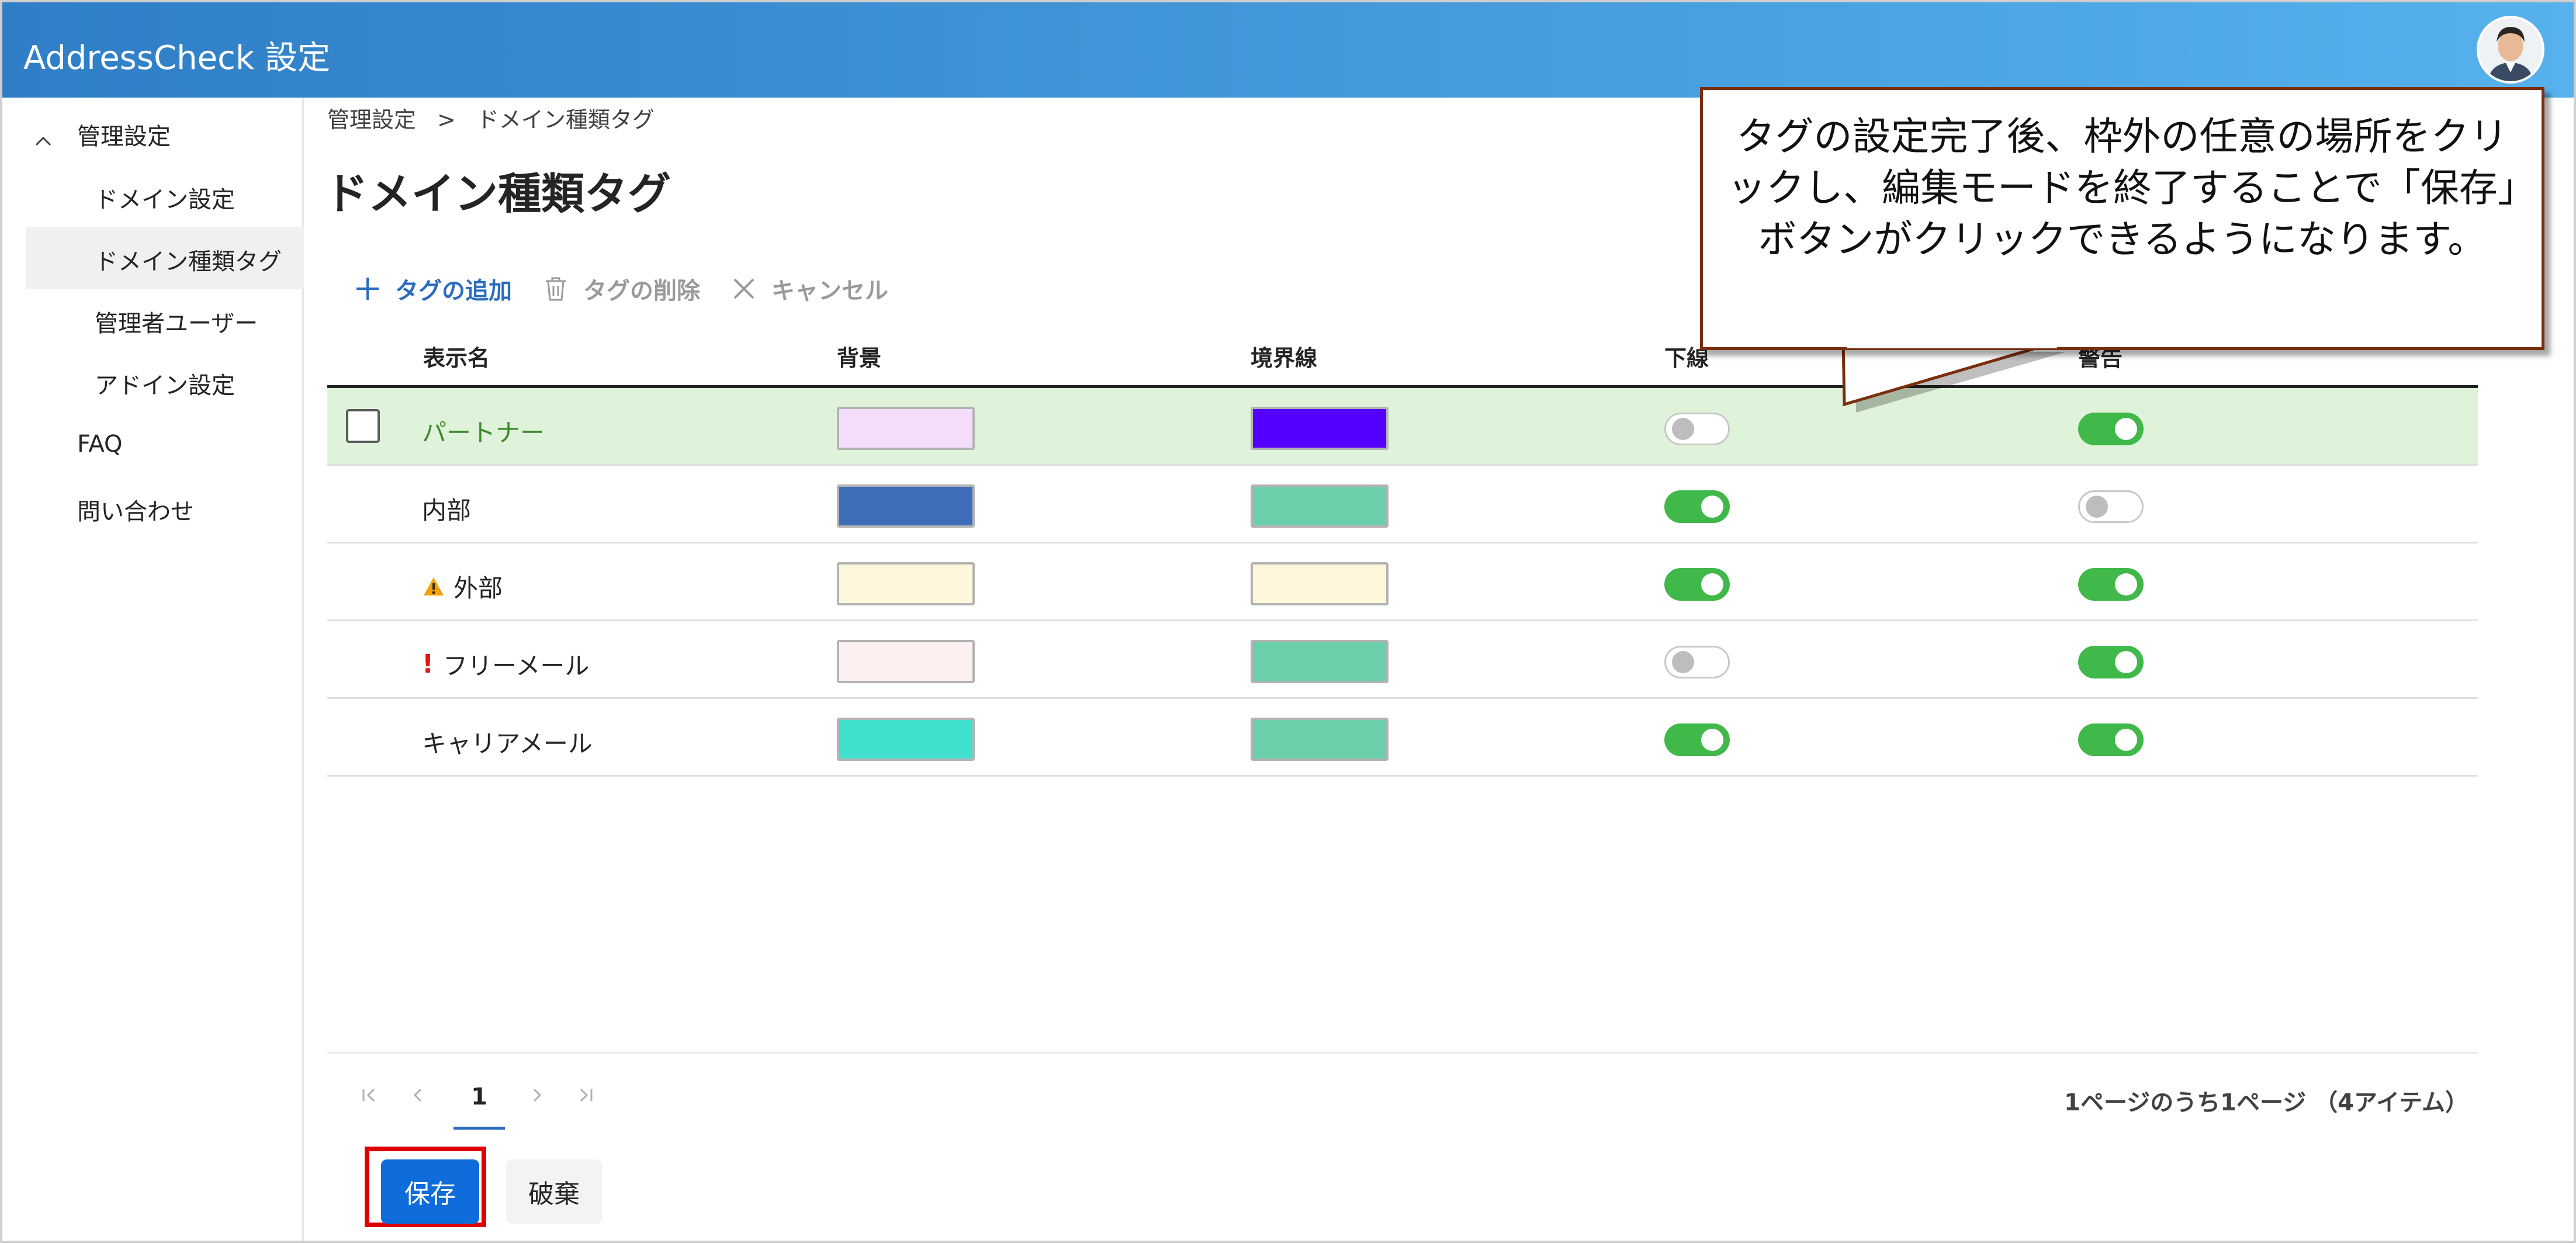 The height and width of the screenshot is (1243, 2576). I want to click on footer-divider, so click(1402, 1053).